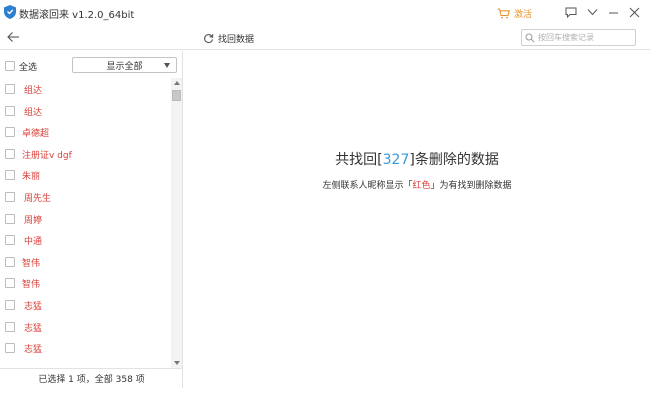  I want to click on select-all-row: 全选 显示全部, so click(91, 64).